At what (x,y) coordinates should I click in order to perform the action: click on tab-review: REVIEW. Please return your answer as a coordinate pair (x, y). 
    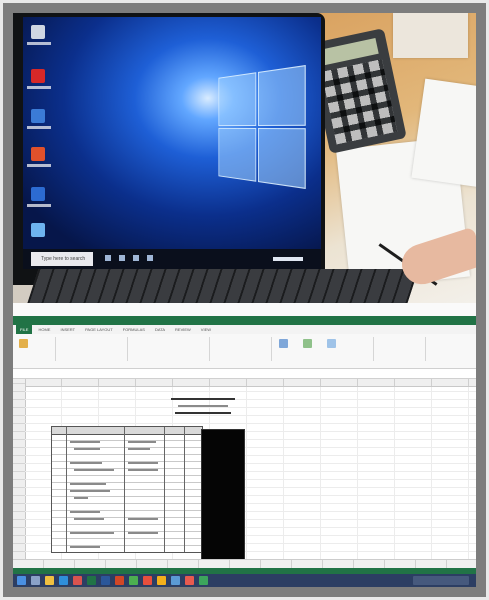
    Looking at the image, I should click on (183, 329).